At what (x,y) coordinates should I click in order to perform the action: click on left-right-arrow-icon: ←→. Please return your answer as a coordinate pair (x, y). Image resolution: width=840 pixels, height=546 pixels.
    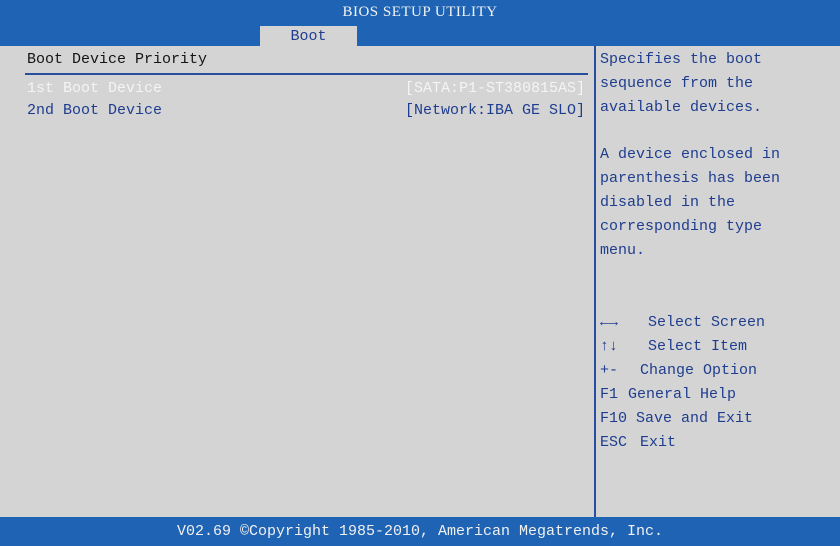
    Looking at the image, I should click on (609, 322).